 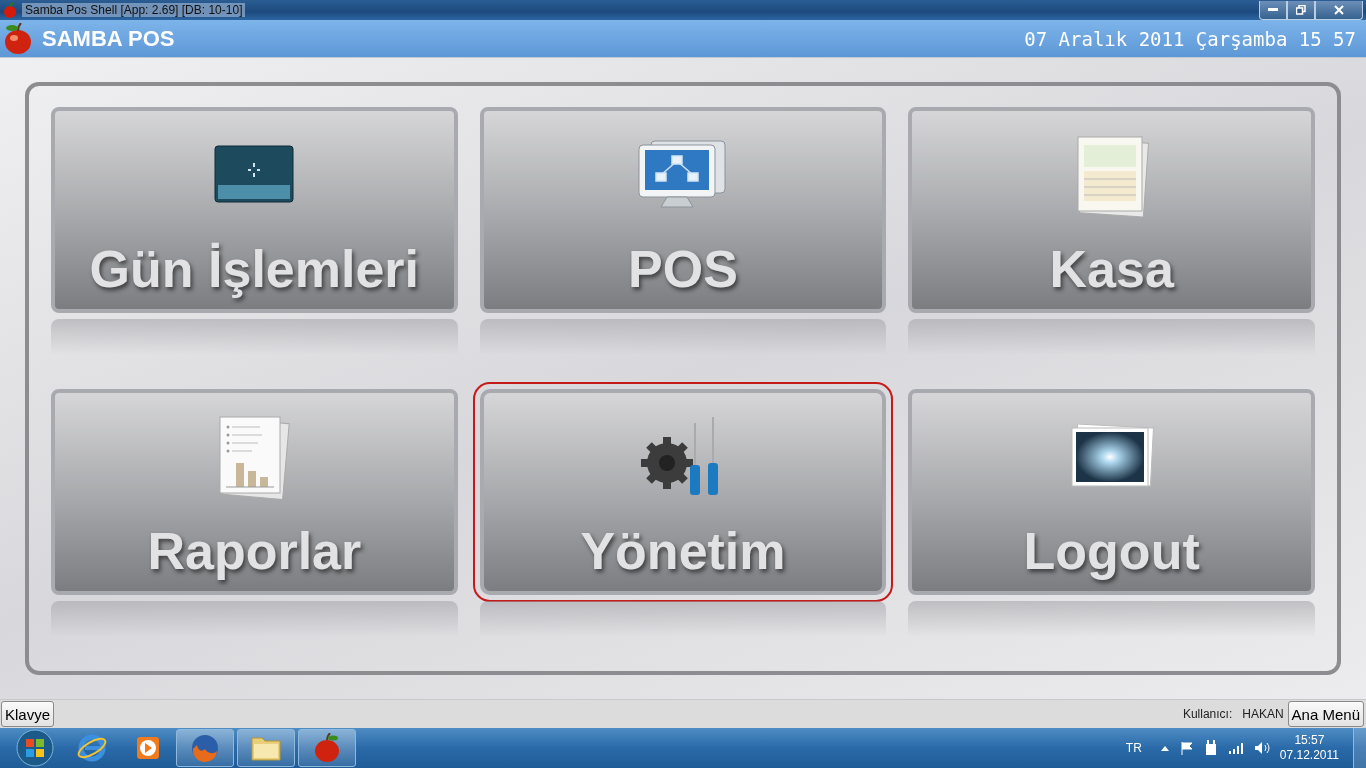 I want to click on flag-icon, so click(x=1186, y=748).